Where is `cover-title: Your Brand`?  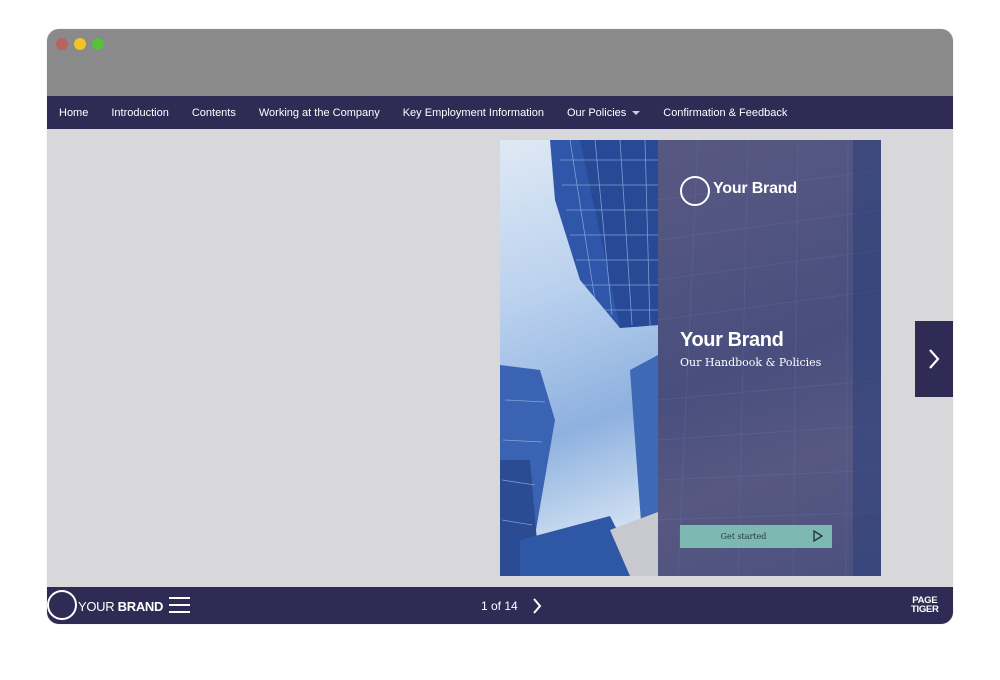 cover-title: Your Brand is located at coordinates (732, 340).